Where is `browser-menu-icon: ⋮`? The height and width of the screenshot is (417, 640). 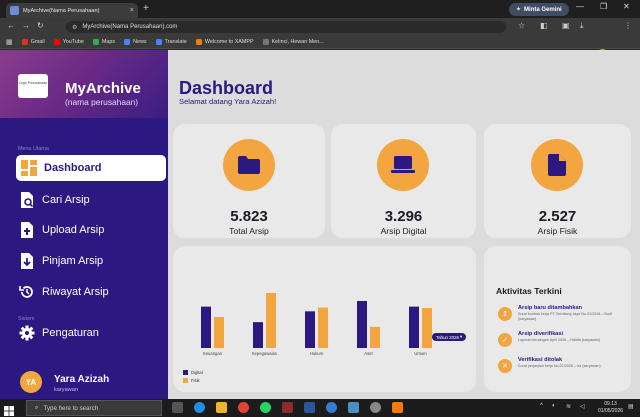 browser-menu-icon: ⋮ is located at coordinates (628, 25).